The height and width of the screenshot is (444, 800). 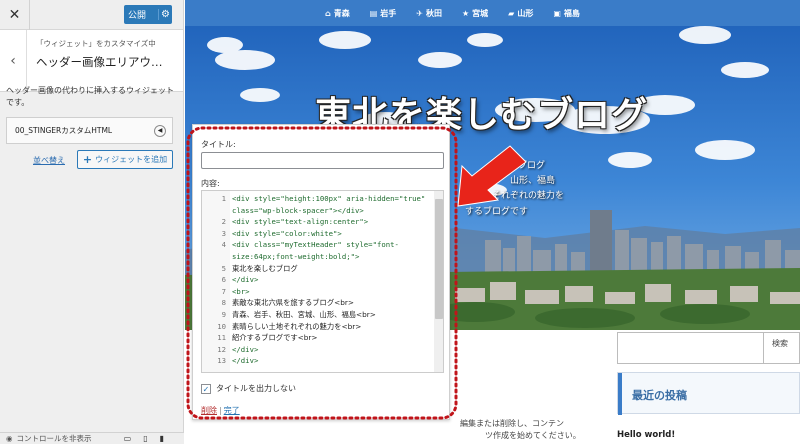 What do you see at coordinates (9, 438) in the screenshot?
I see `hide-controls-icon: ◉` at bounding box center [9, 438].